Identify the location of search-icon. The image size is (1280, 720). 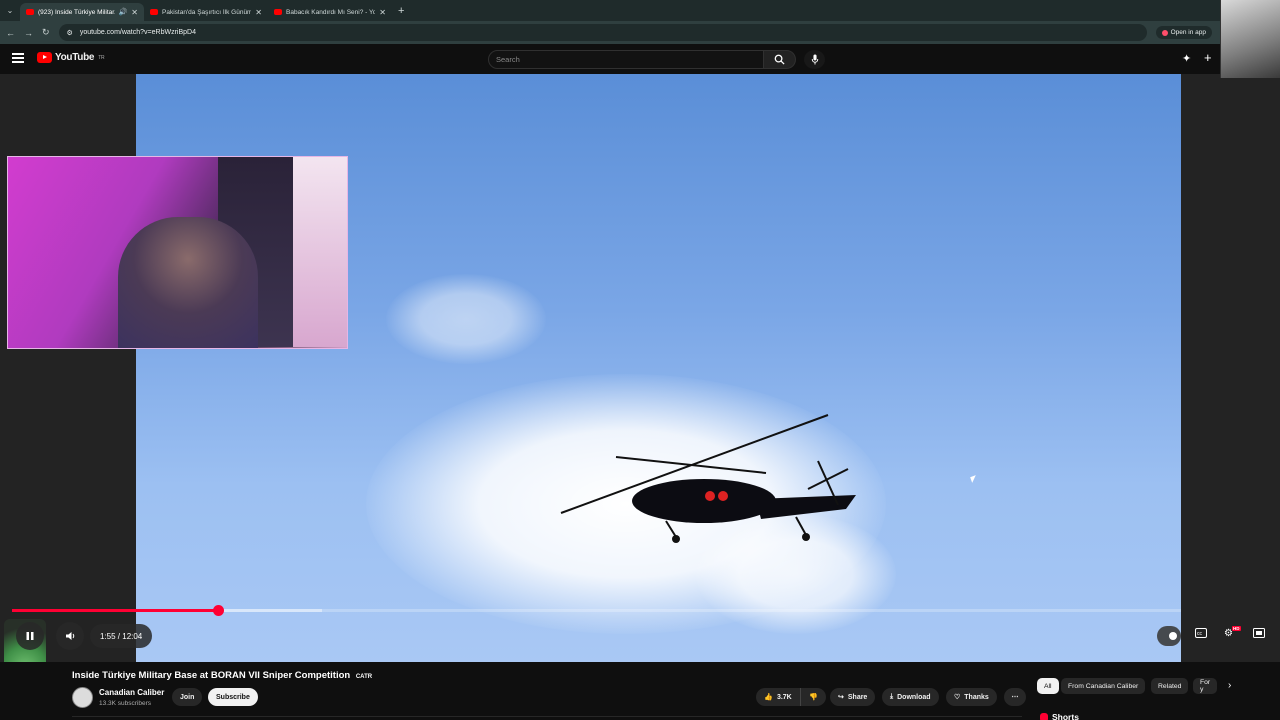
(779, 59).